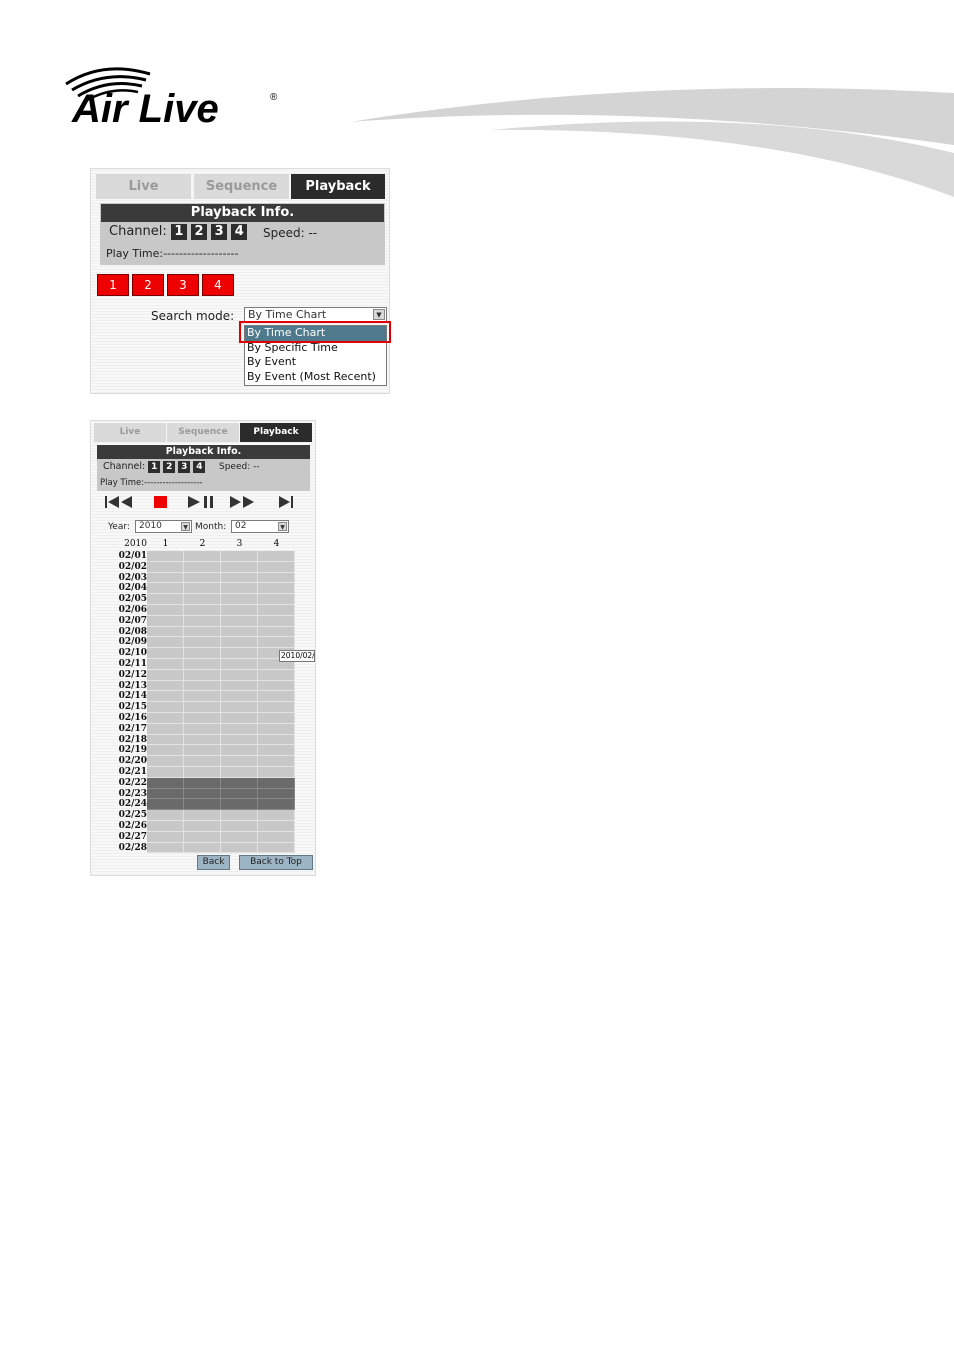 This screenshot has height=1351, width=954. What do you see at coordinates (239, 232) in the screenshot?
I see `channel-4: 4` at bounding box center [239, 232].